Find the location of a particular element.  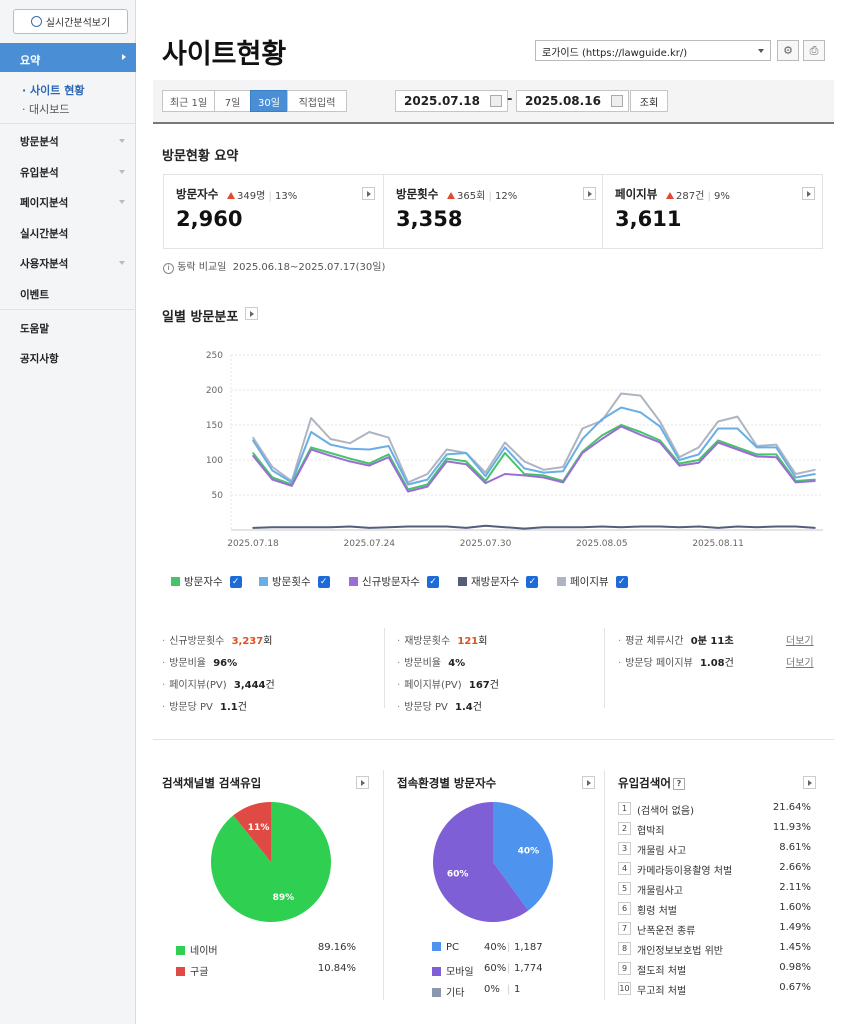

search-channel-pie: 89% 11% is located at coordinates (271, 862).